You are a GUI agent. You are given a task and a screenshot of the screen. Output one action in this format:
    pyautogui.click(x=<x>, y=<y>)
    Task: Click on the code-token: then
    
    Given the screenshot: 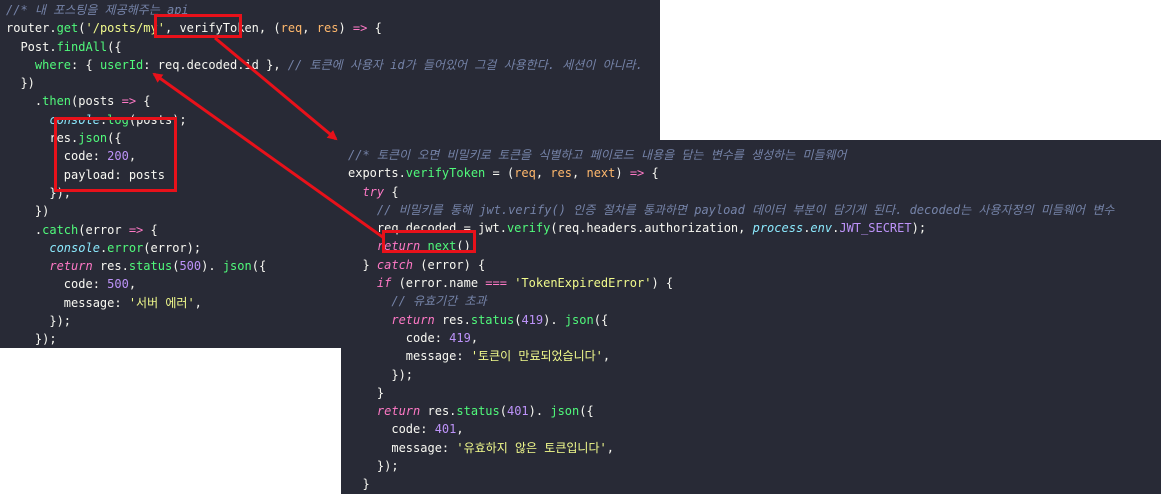 What is the action you would take?
    pyautogui.click(x=57, y=101)
    